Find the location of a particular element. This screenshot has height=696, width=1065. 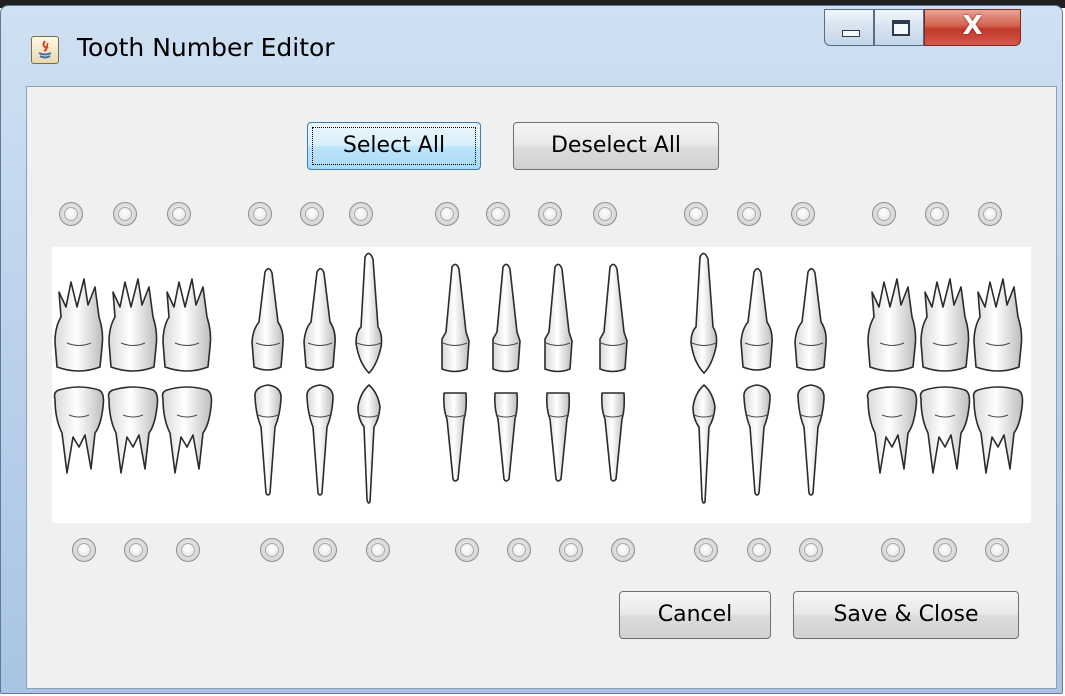

maximize-icon is located at coordinates (901, 28).